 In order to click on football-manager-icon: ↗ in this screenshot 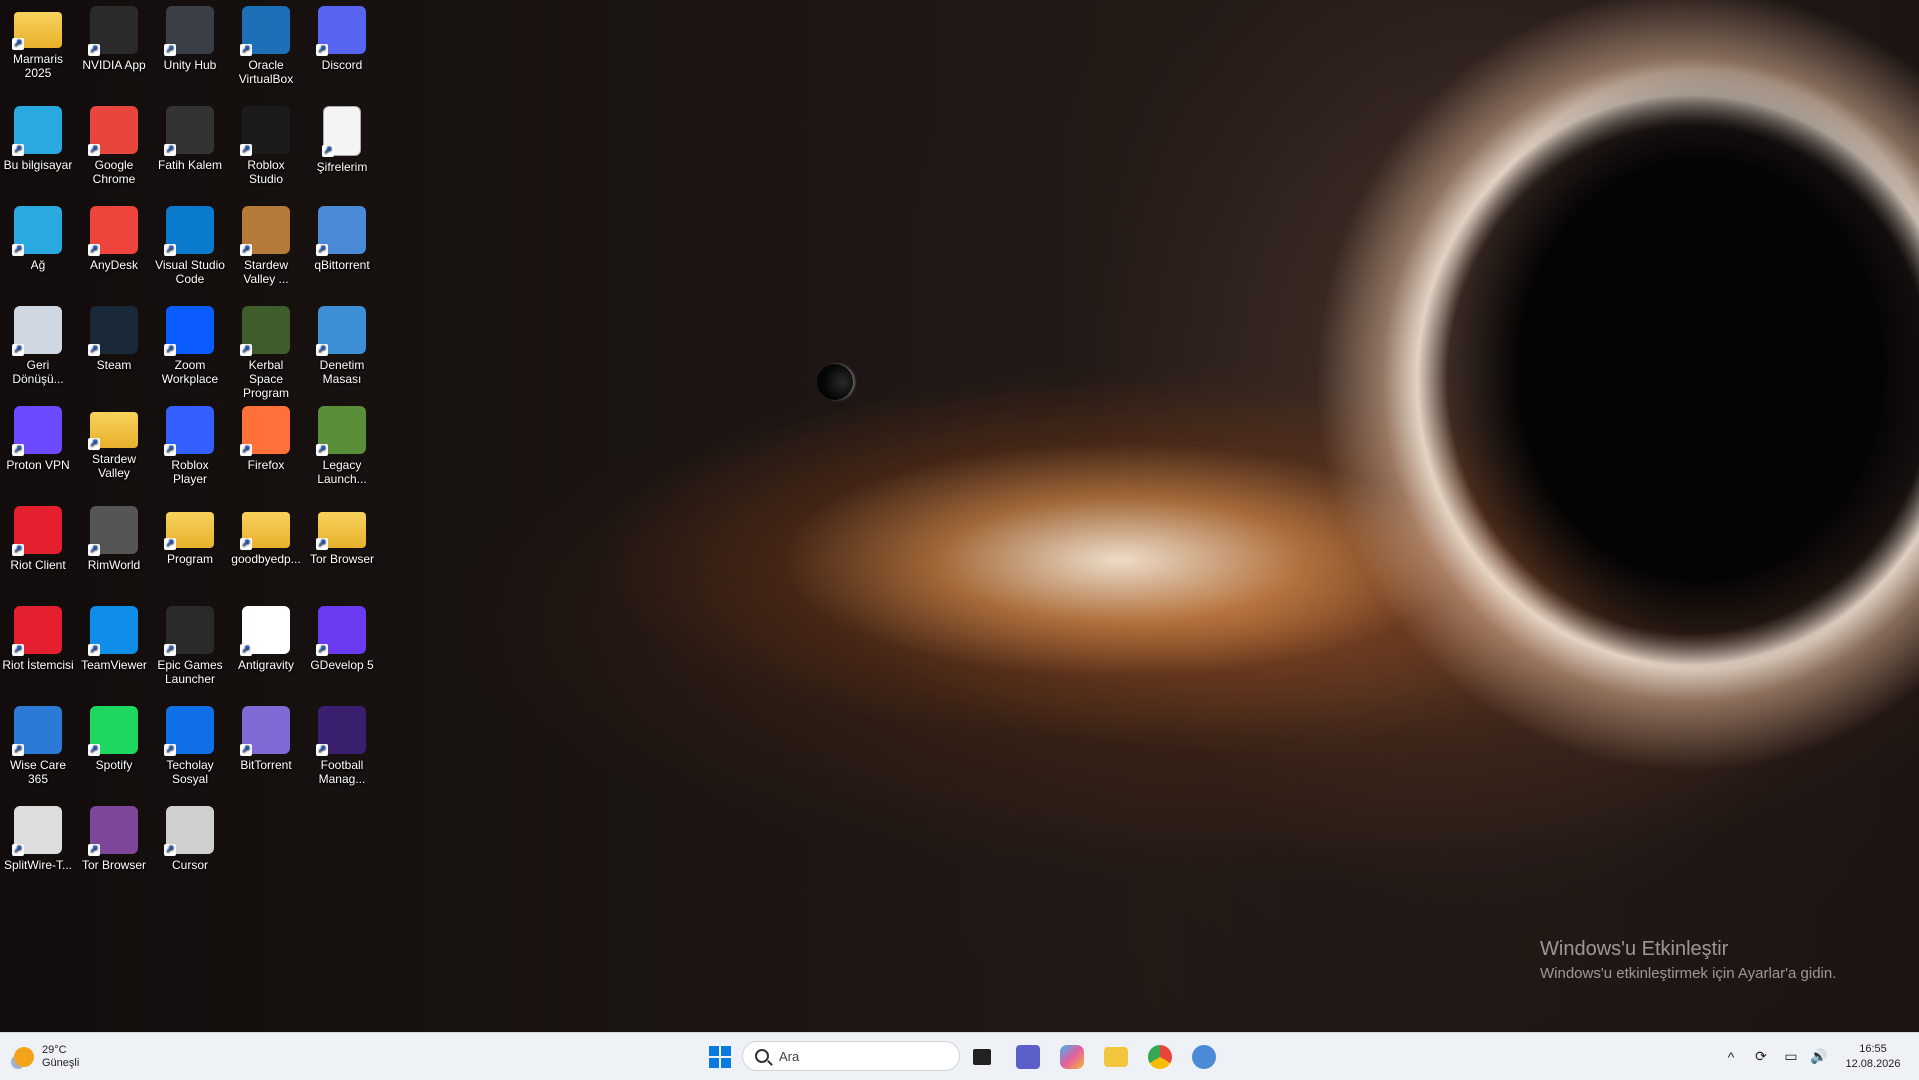, I will do `click(341, 731)`.